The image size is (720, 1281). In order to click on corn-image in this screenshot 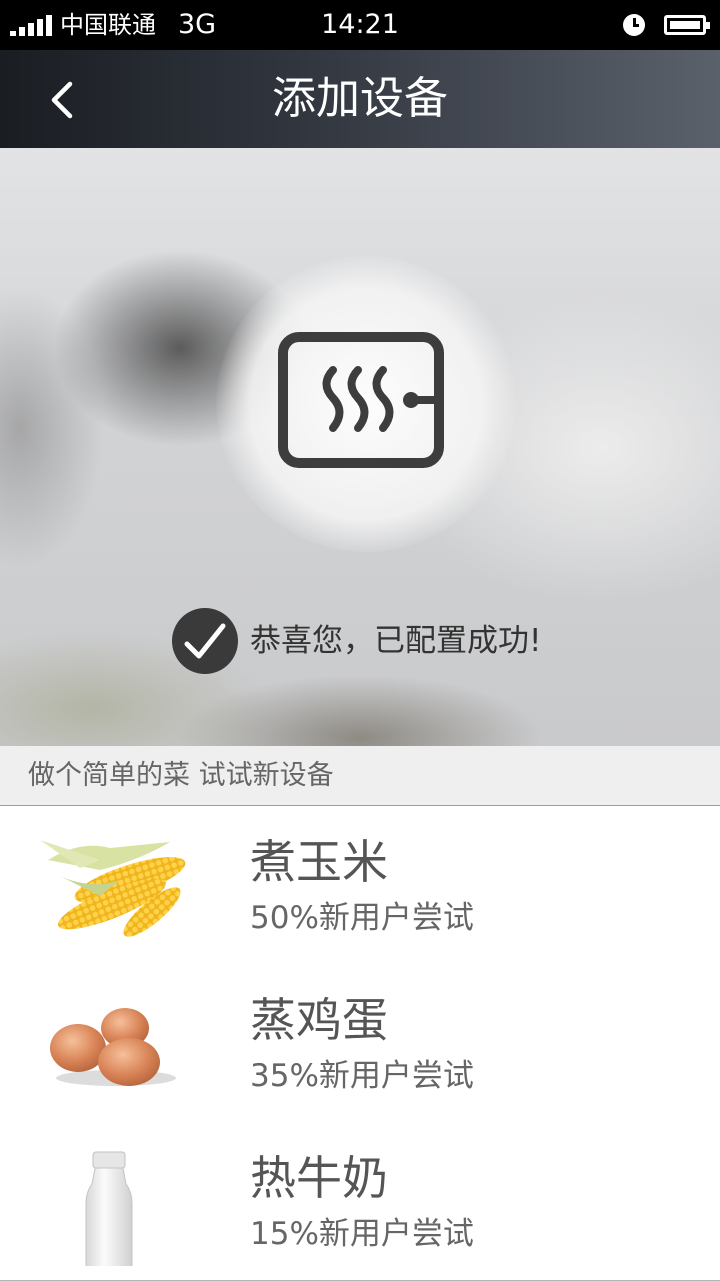, I will do `click(113, 888)`.